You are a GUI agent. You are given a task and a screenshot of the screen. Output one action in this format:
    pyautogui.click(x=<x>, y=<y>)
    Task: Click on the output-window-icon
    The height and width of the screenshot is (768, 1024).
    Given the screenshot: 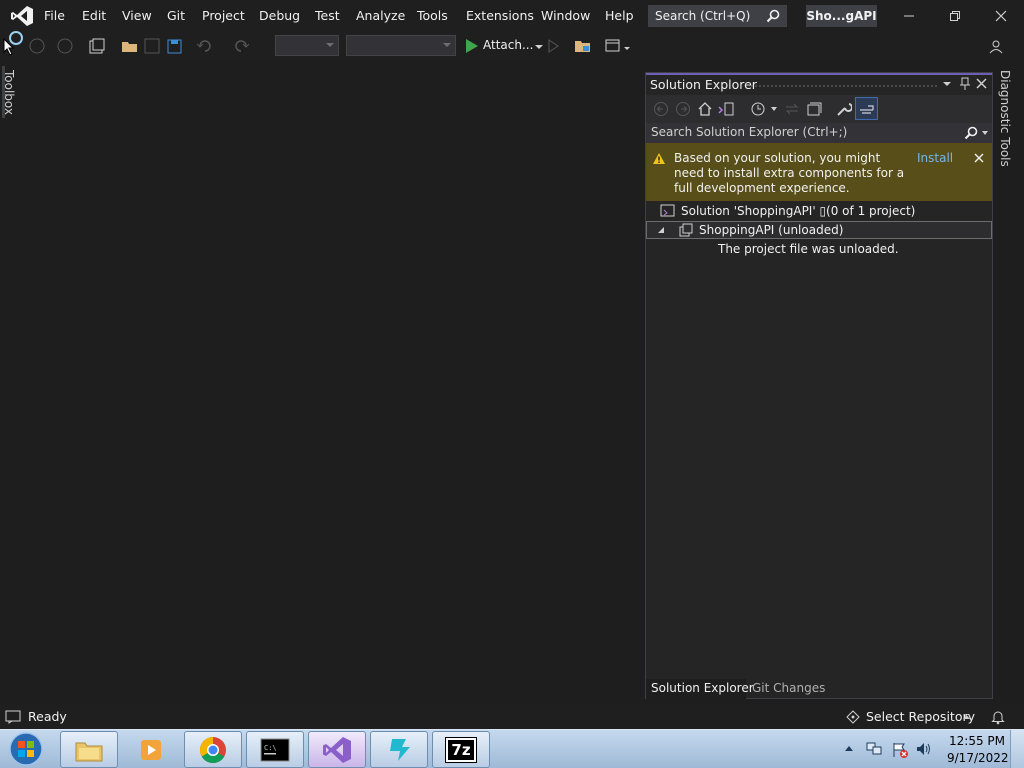 What is the action you would take?
    pyautogui.click(x=13, y=717)
    